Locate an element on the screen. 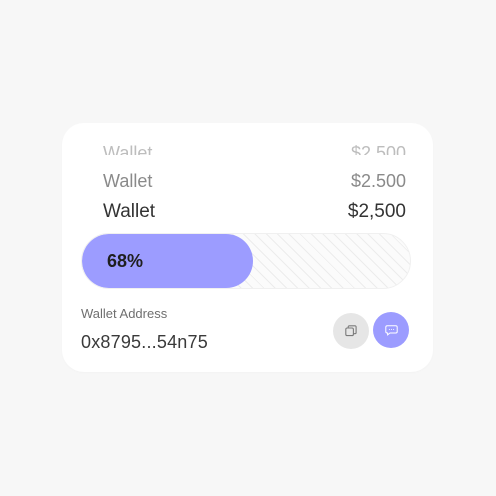  copy-button is located at coordinates (351, 331).